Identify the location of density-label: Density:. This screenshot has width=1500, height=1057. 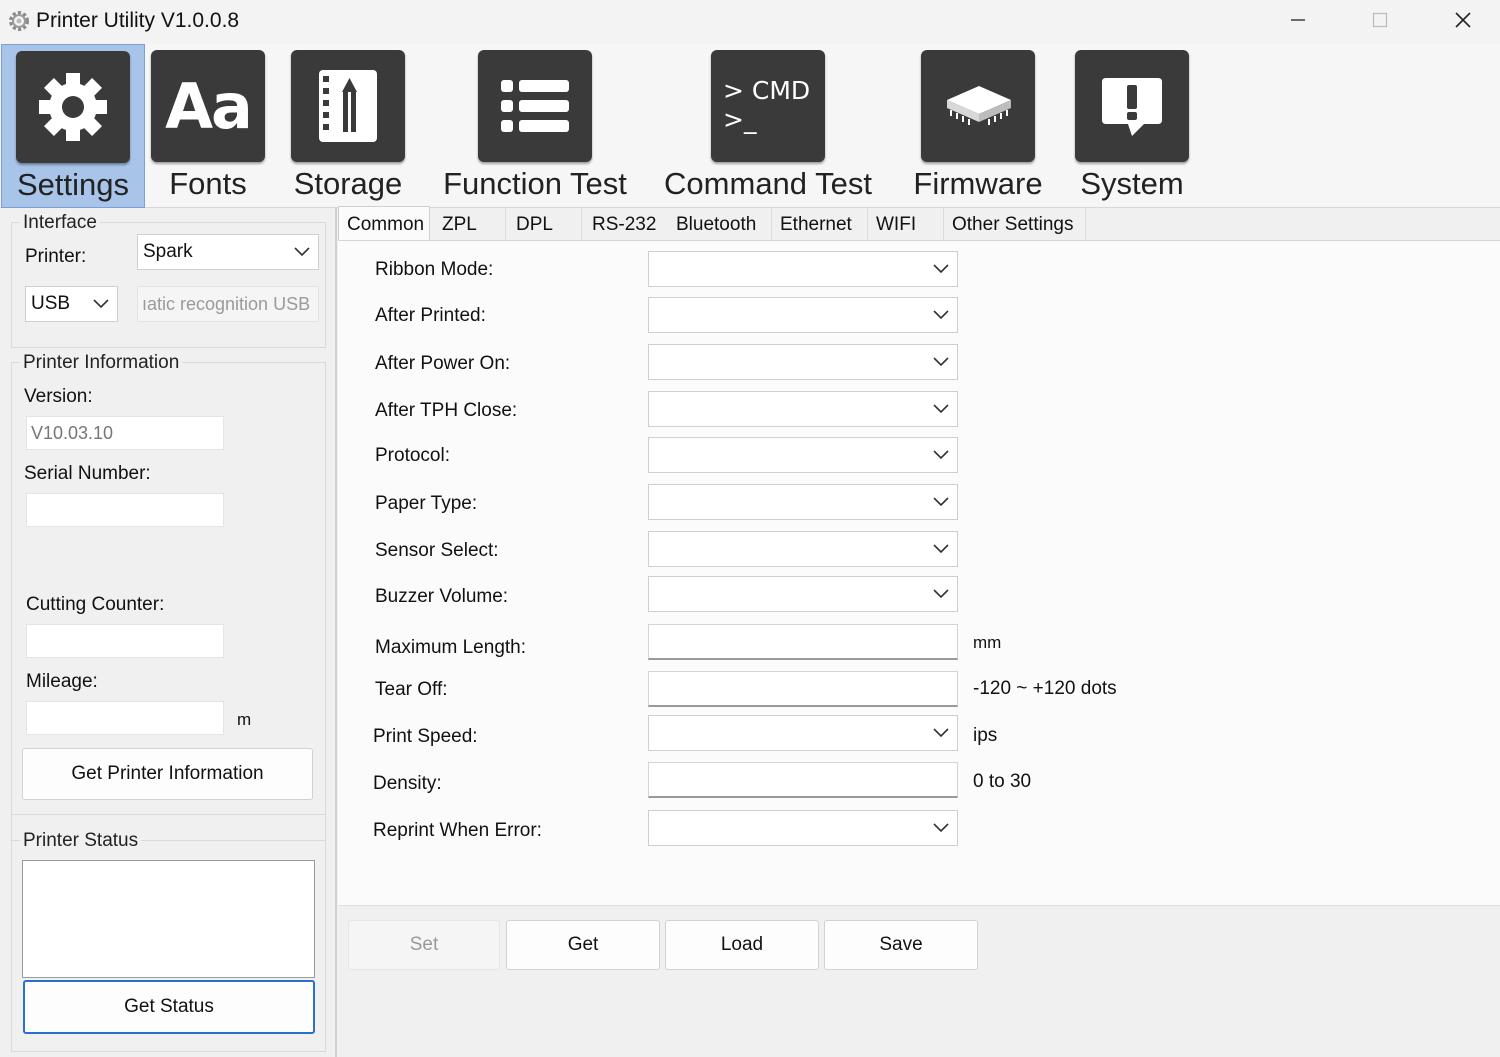
(407, 783).